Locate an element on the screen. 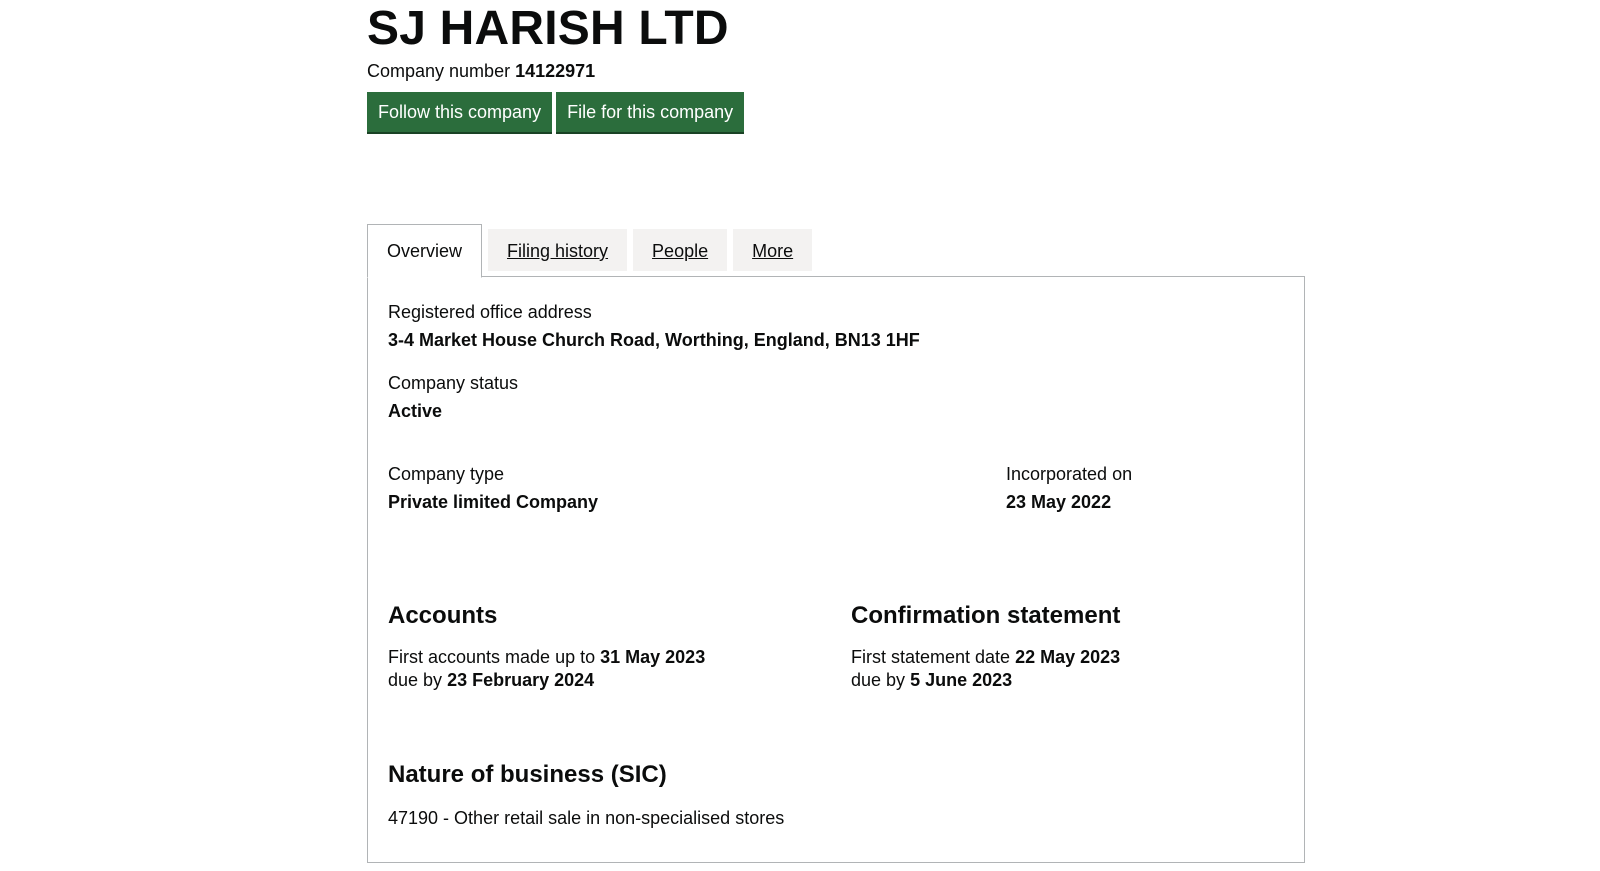 The image size is (1600, 871). company-tabs: Overview Filing history People More is located at coordinates (592, 250).